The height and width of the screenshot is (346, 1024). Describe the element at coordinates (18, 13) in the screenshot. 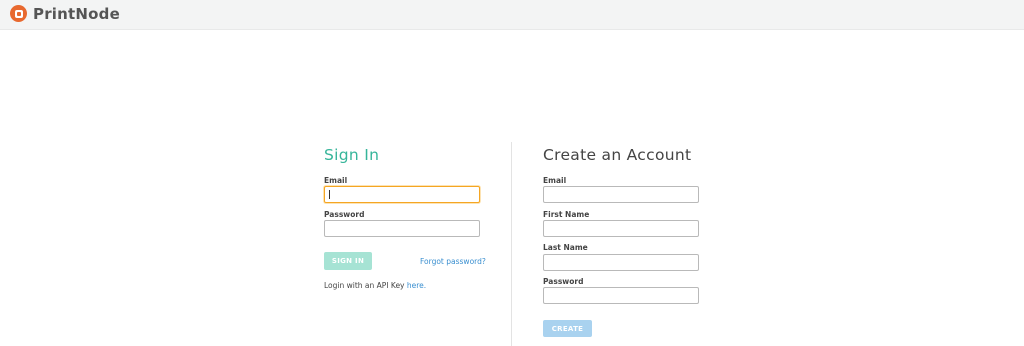

I see `printnode-logo-icon` at that location.